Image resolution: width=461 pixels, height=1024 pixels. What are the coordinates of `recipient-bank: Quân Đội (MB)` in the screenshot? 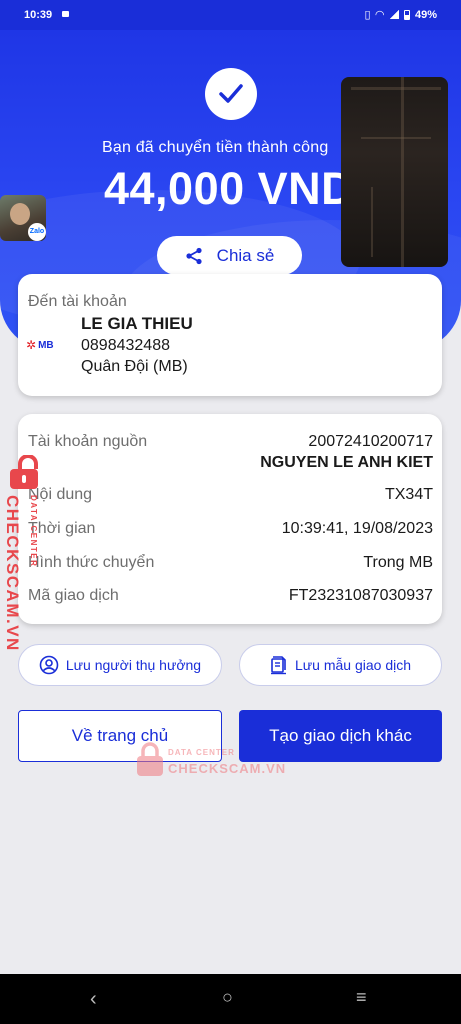 It's located at (134, 366).